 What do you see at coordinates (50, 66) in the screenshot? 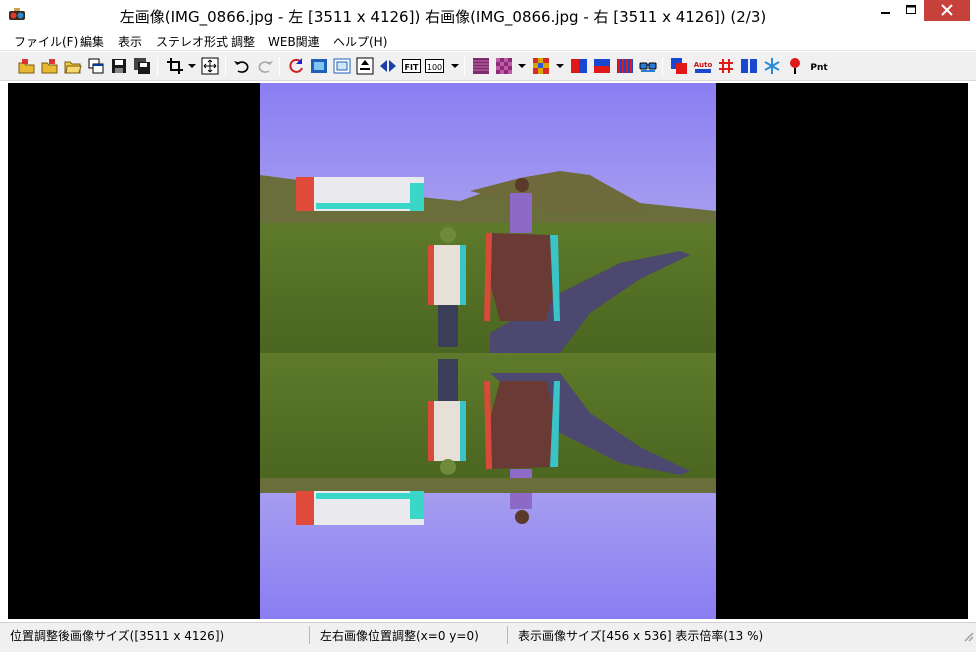
I see `open-right-icon` at bounding box center [50, 66].